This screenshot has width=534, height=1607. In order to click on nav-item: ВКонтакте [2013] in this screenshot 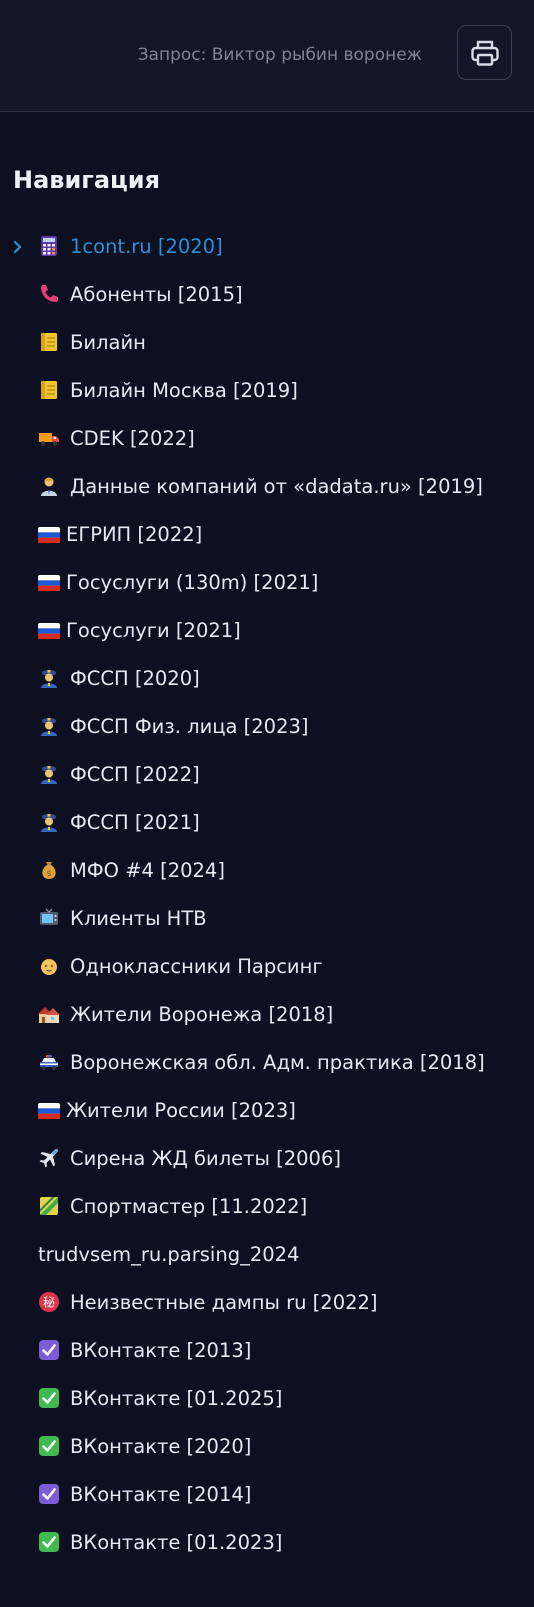, I will do `click(267, 1351)`.